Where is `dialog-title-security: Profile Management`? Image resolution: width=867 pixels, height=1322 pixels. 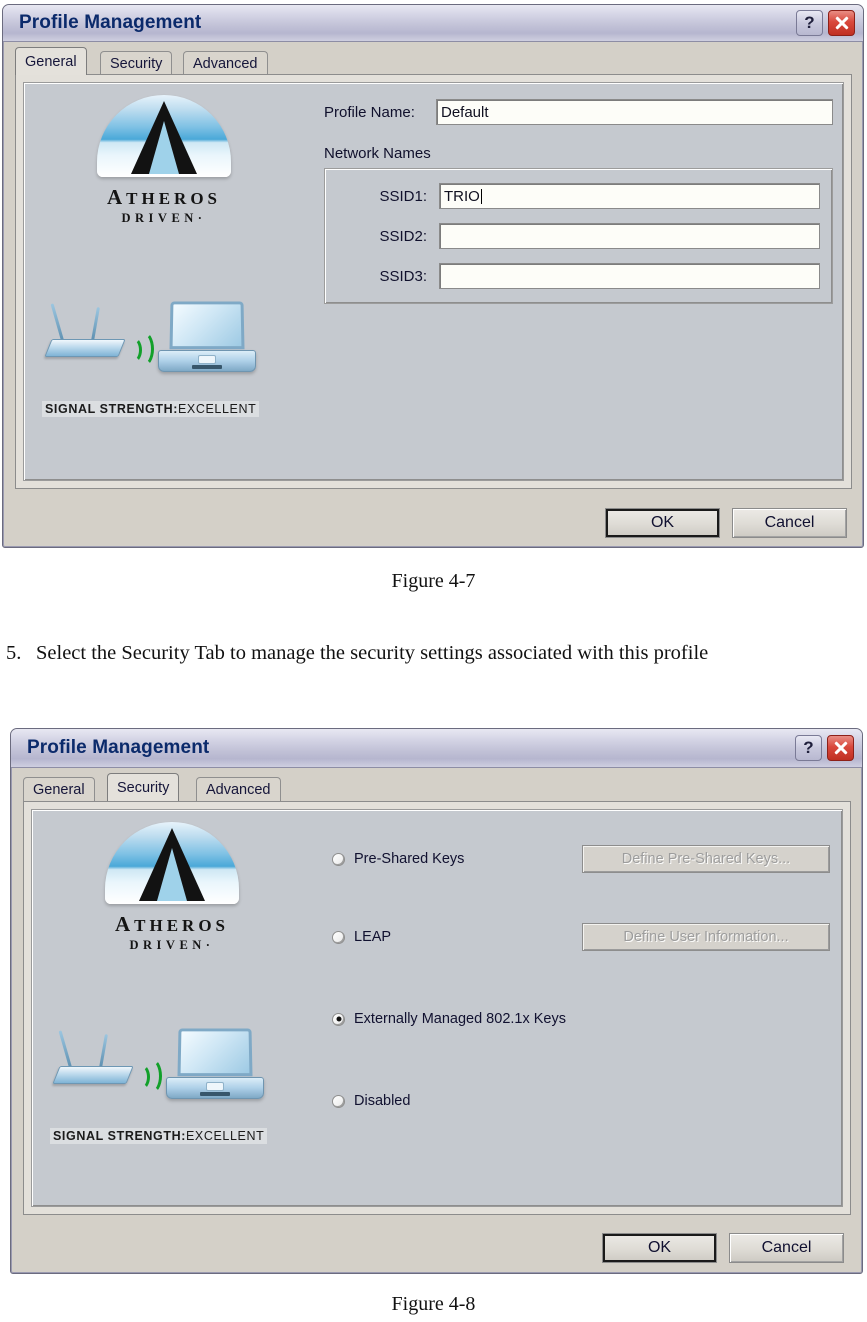 dialog-title-security: Profile Management is located at coordinates (118, 747).